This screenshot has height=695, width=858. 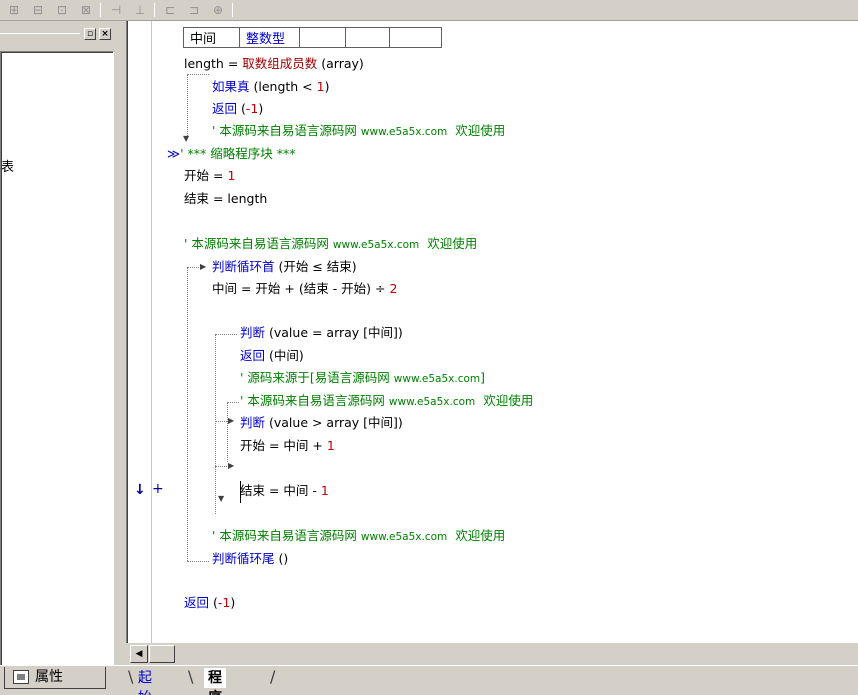 What do you see at coordinates (215, 681) in the screenshot?
I see `tab-program-set: 程序集1` at bounding box center [215, 681].